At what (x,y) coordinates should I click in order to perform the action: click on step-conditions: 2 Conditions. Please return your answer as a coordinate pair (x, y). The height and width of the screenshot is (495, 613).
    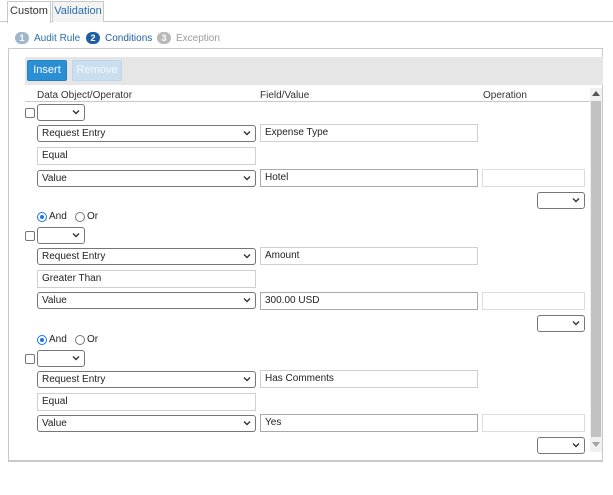
    Looking at the image, I should click on (119, 38).